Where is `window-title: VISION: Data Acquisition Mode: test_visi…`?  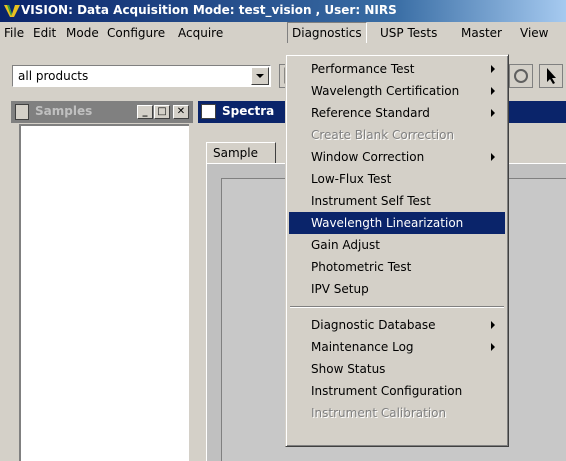 window-title: VISION: Data Acquisition Mode: test_visi… is located at coordinates (209, 10).